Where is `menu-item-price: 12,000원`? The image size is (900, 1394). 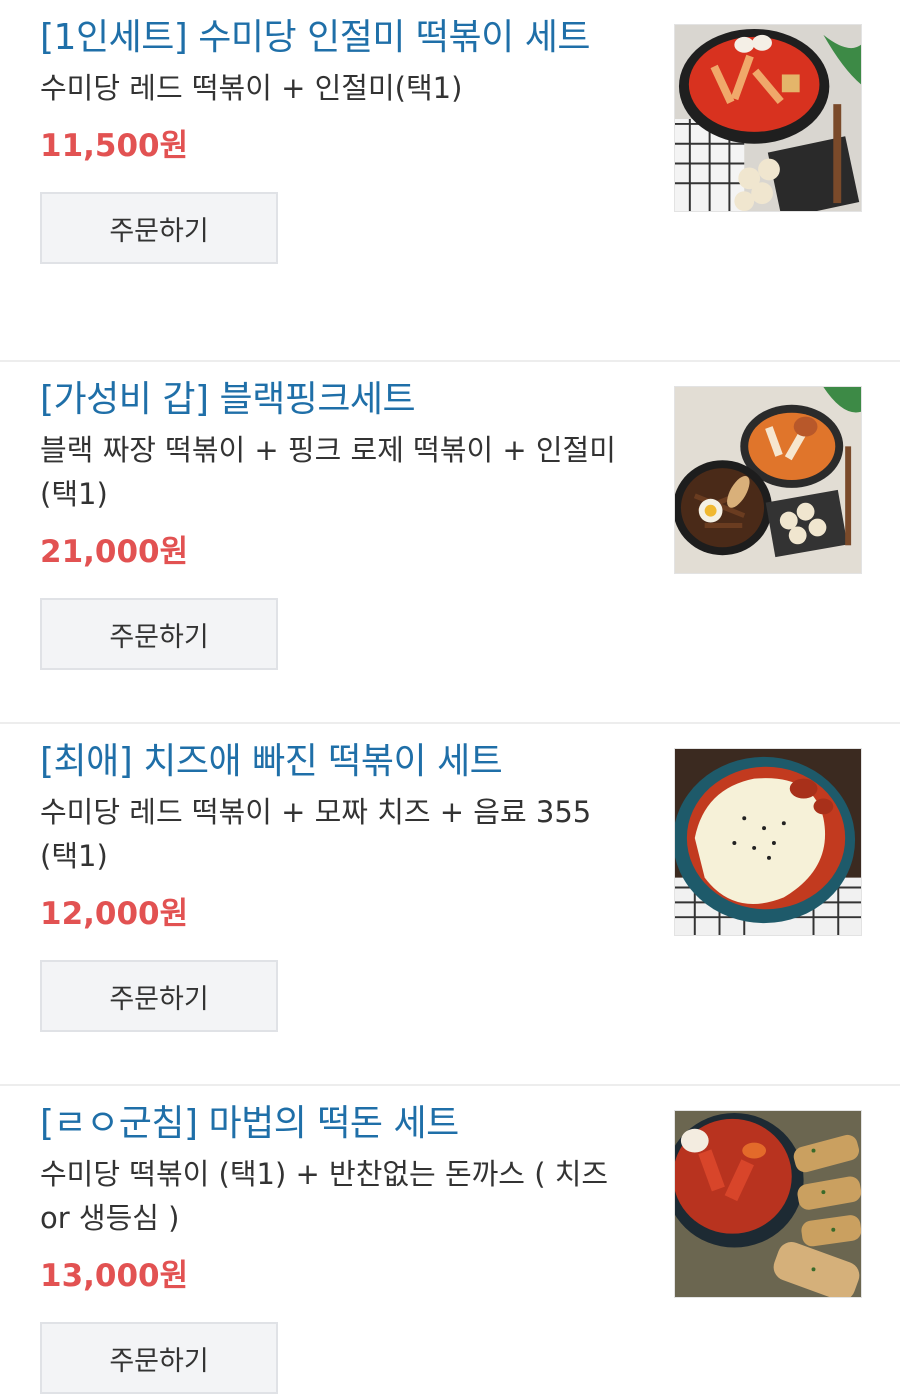 menu-item-price: 12,000원 is located at coordinates (114, 914).